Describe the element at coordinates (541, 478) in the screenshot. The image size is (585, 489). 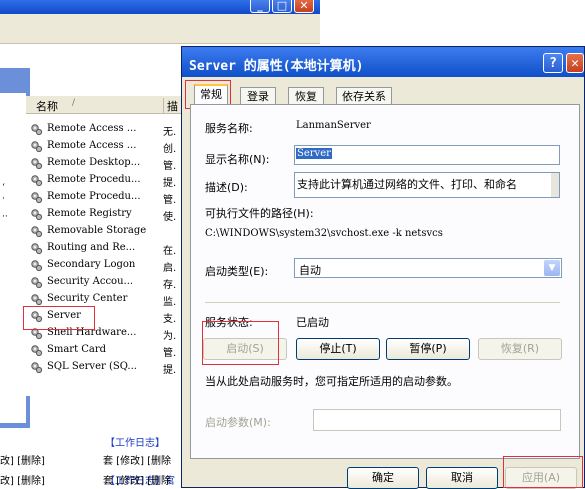
I see `apply-button: 应用(A)` at that location.